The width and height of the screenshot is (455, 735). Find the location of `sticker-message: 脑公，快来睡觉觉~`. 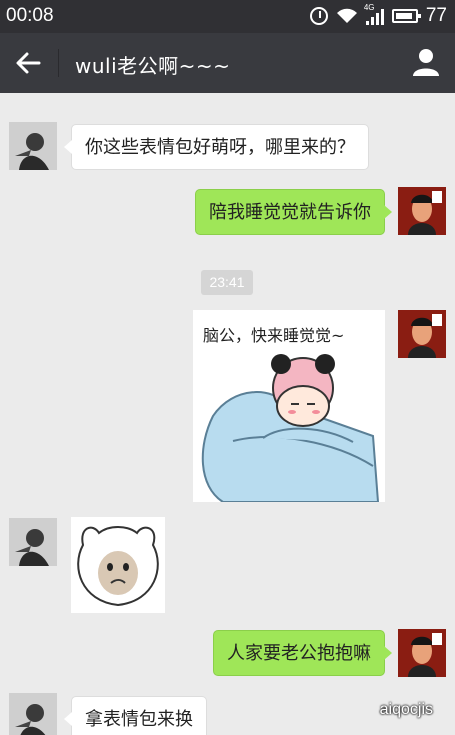

sticker-message: 脑公，快来睡觉觉~ is located at coordinates (289, 406).